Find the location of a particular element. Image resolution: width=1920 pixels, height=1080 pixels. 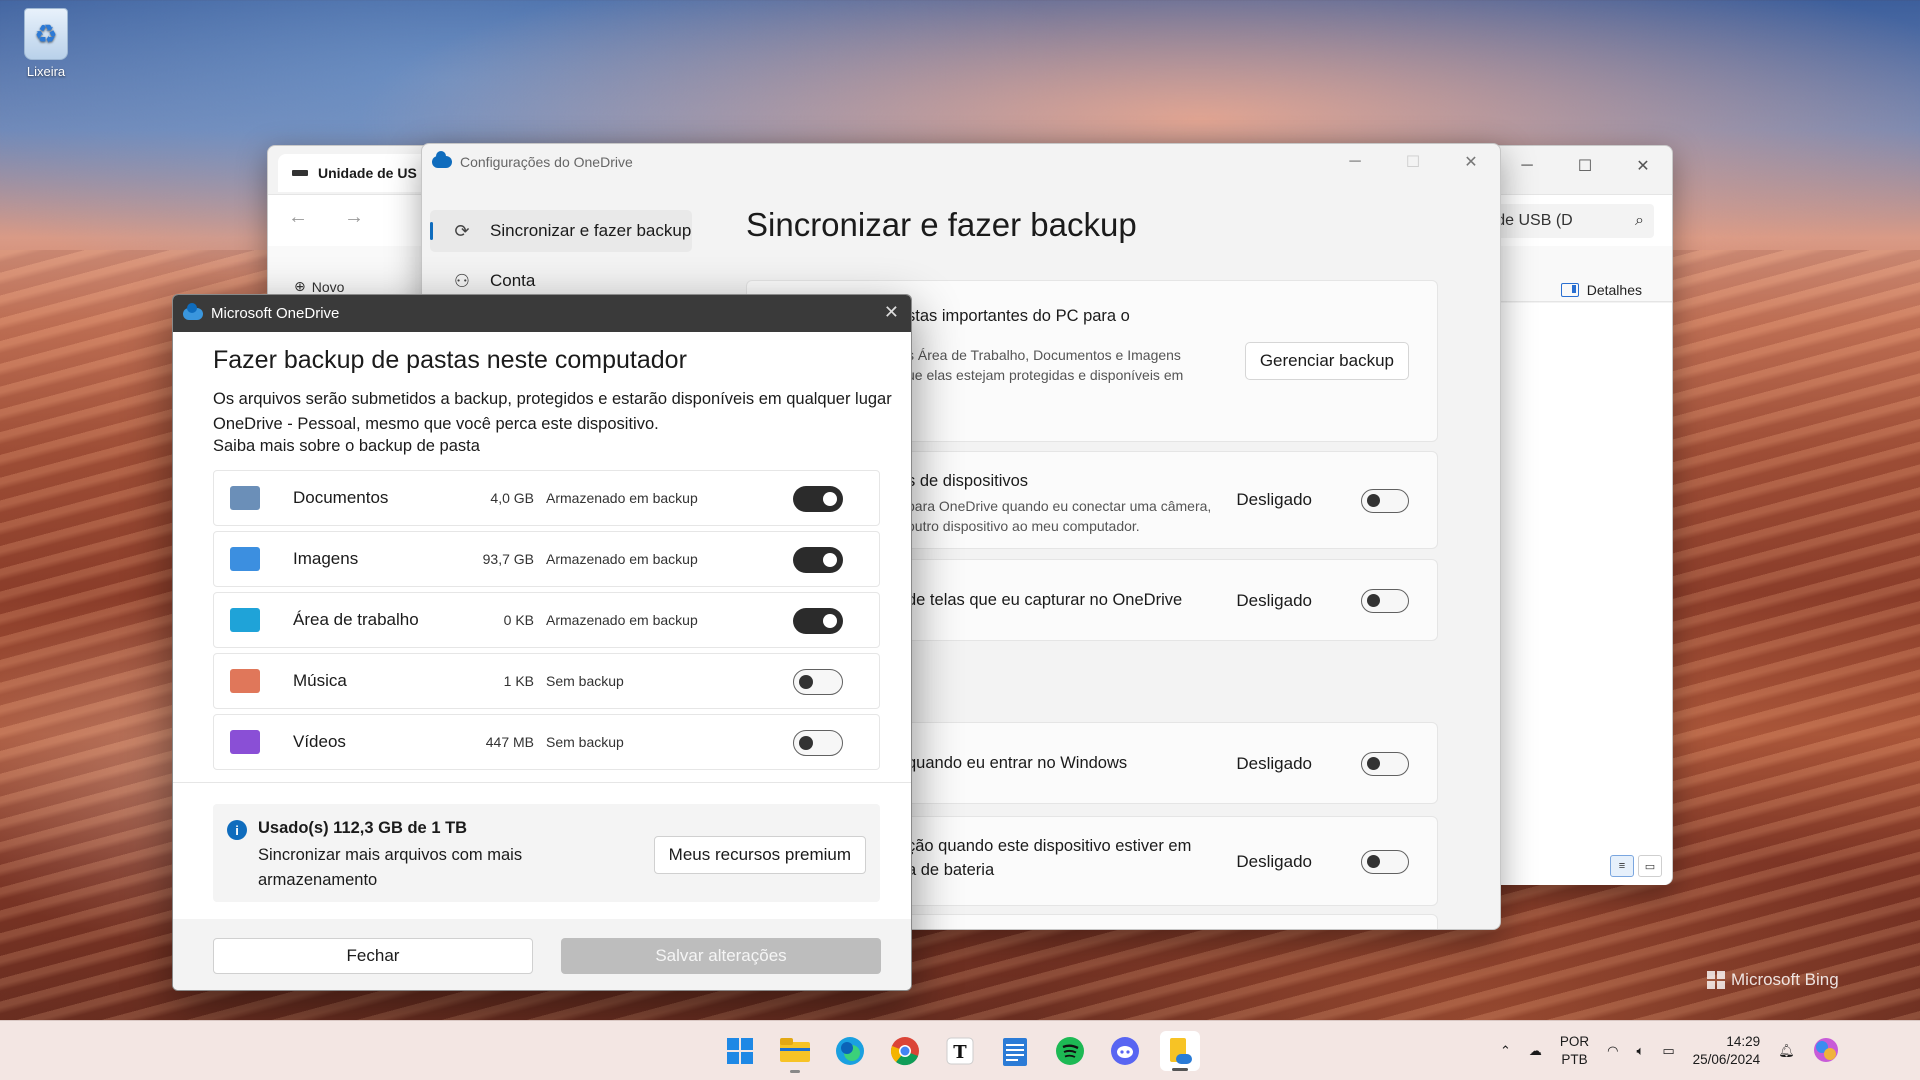

back-icon: ← is located at coordinates (298, 217).